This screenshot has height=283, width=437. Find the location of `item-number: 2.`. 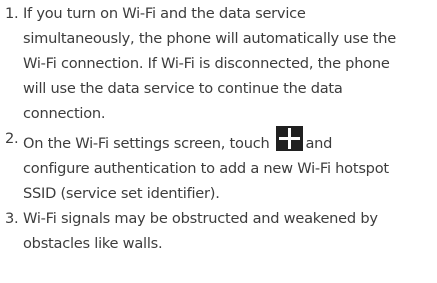

item-number: 2. is located at coordinates (12, 138).